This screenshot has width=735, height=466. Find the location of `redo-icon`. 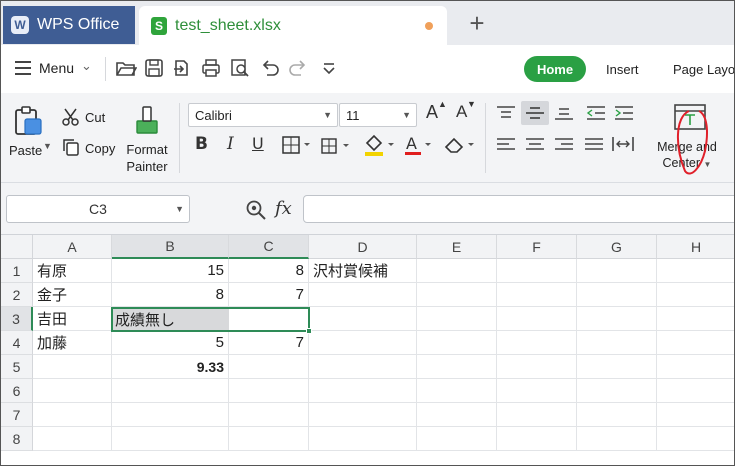

redo-icon is located at coordinates (298, 68).